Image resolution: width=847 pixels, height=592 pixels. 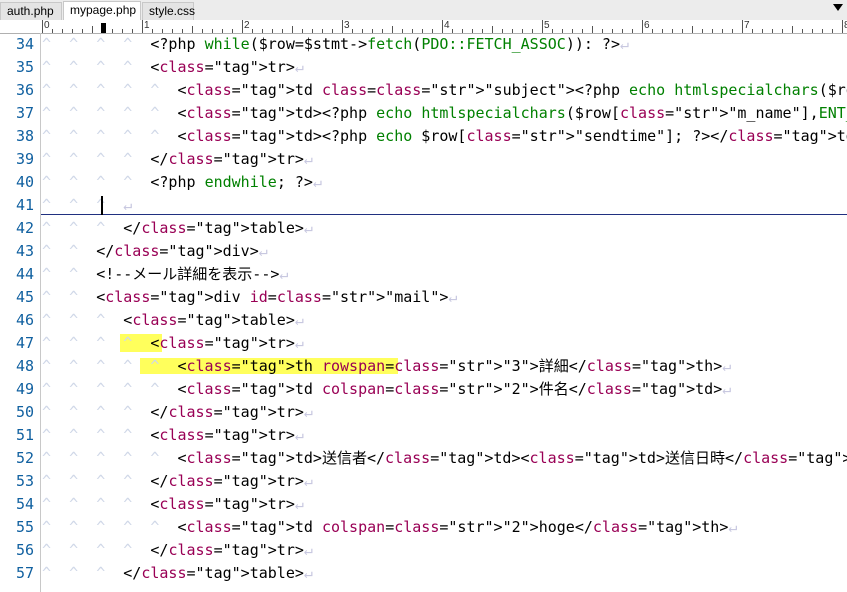 I want to click on column-ruler: 0 1 2 3 4 5 6 7 8, so click(x=423, y=27).